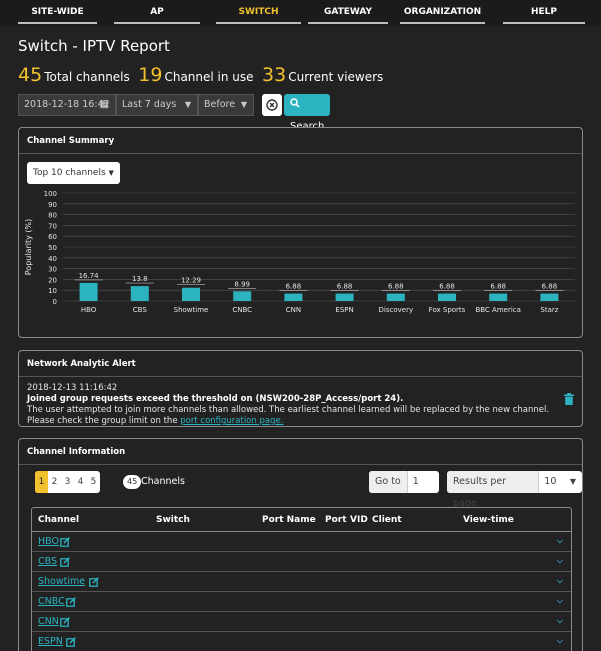 Image resolution: width=601 pixels, height=651 pixels. Describe the element at coordinates (301, 622) in the screenshot. I see `table-row: CNN ⌵` at that location.